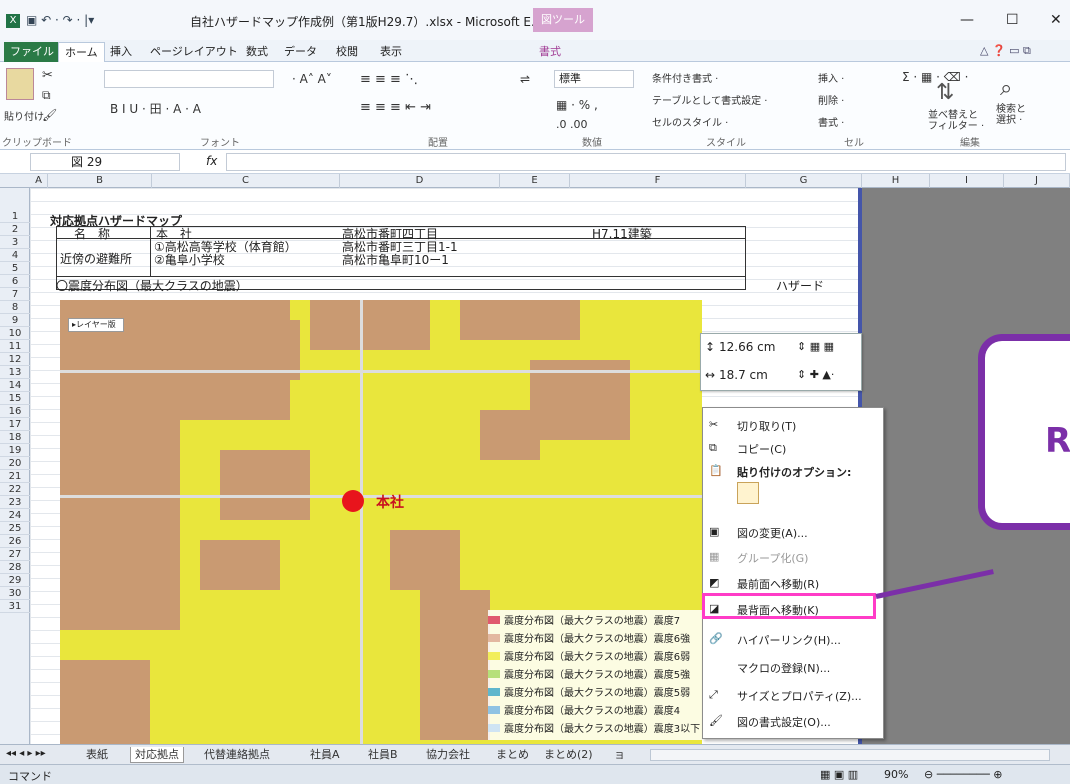 Image resolution: width=1070 pixels, height=784 pixels. I want to click on row-header: 15, so click(15, 398).